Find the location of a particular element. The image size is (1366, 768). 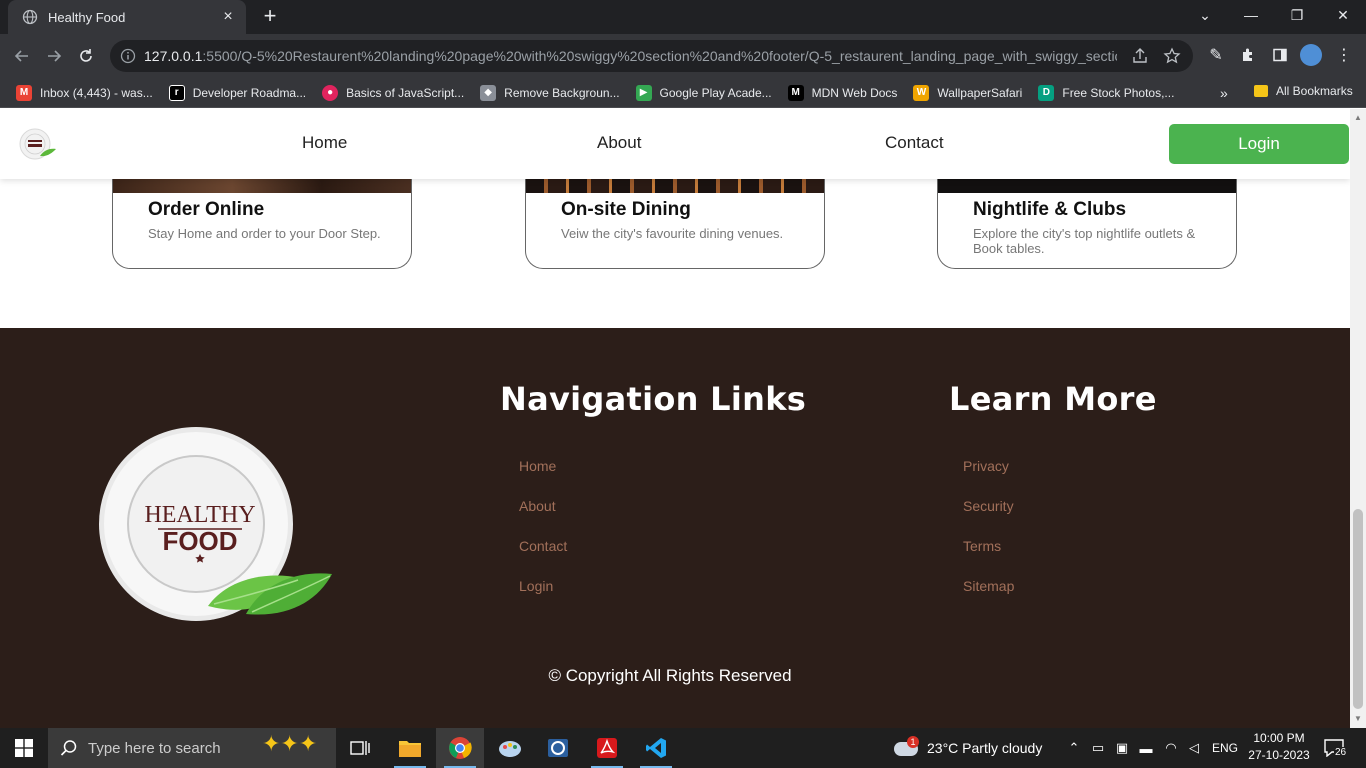

chrome-icon is located at coordinates (460, 748).